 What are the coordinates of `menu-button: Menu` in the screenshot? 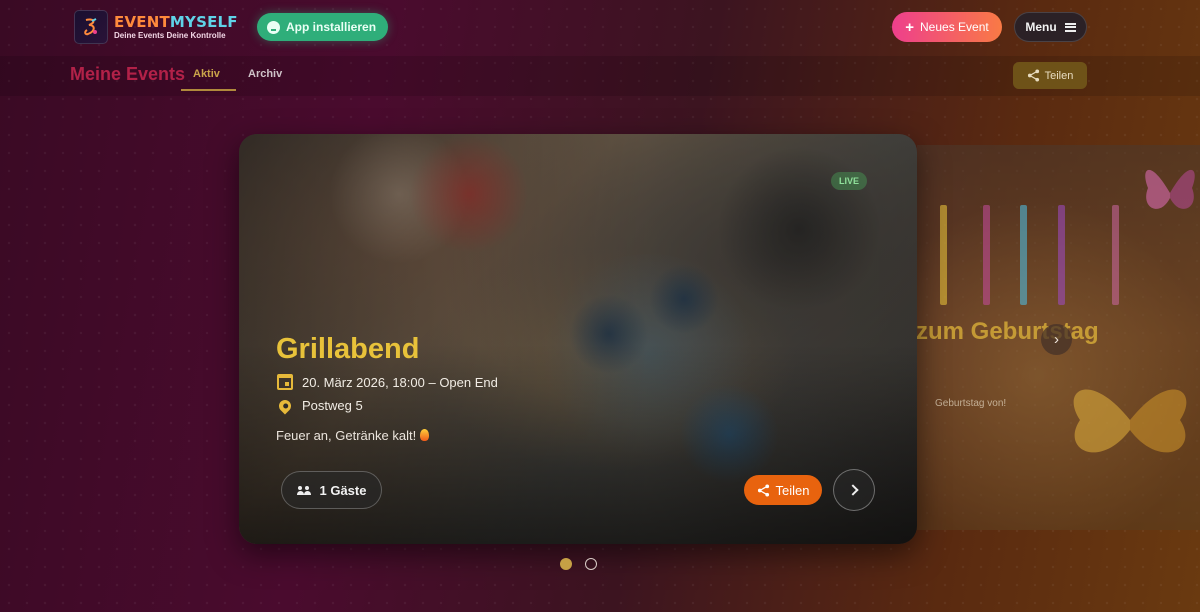 It's located at (1050, 27).